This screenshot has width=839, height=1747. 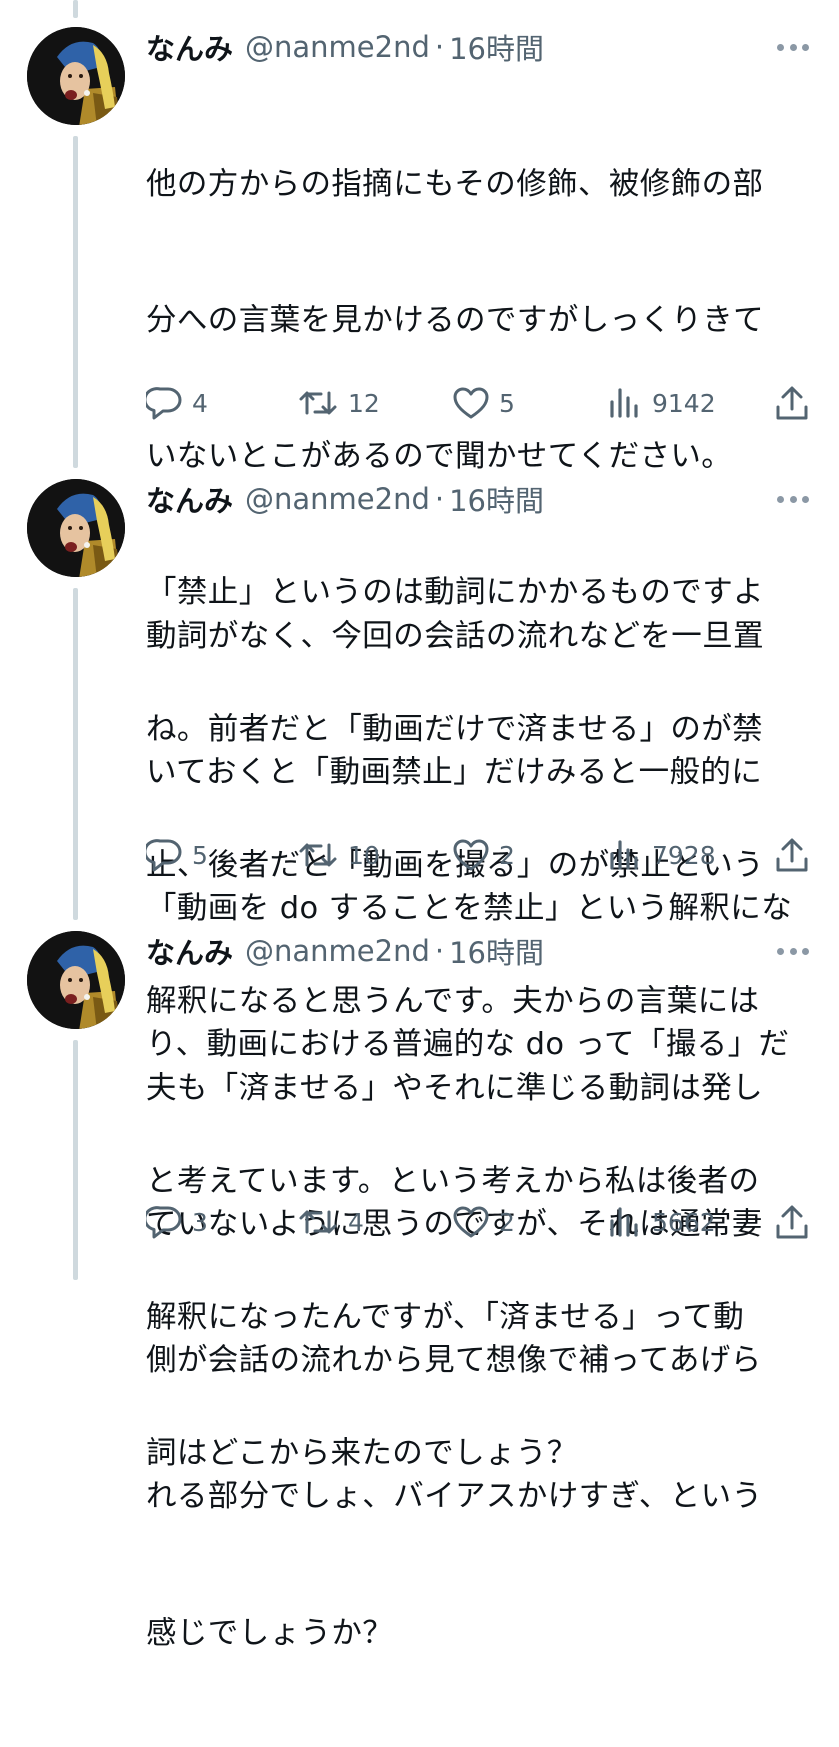 What do you see at coordinates (455, 321) in the screenshot?
I see `text-line: 分への言葉を見かけるのですがしっくりきて` at bounding box center [455, 321].